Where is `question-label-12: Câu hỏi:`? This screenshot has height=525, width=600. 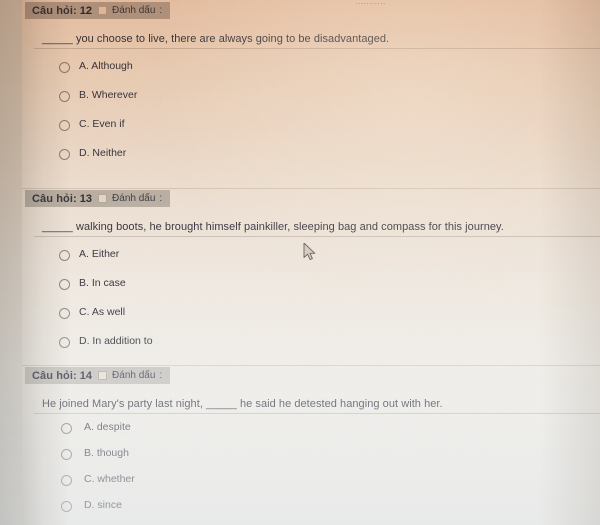 question-label-12: Câu hỏi: is located at coordinates (54, 10).